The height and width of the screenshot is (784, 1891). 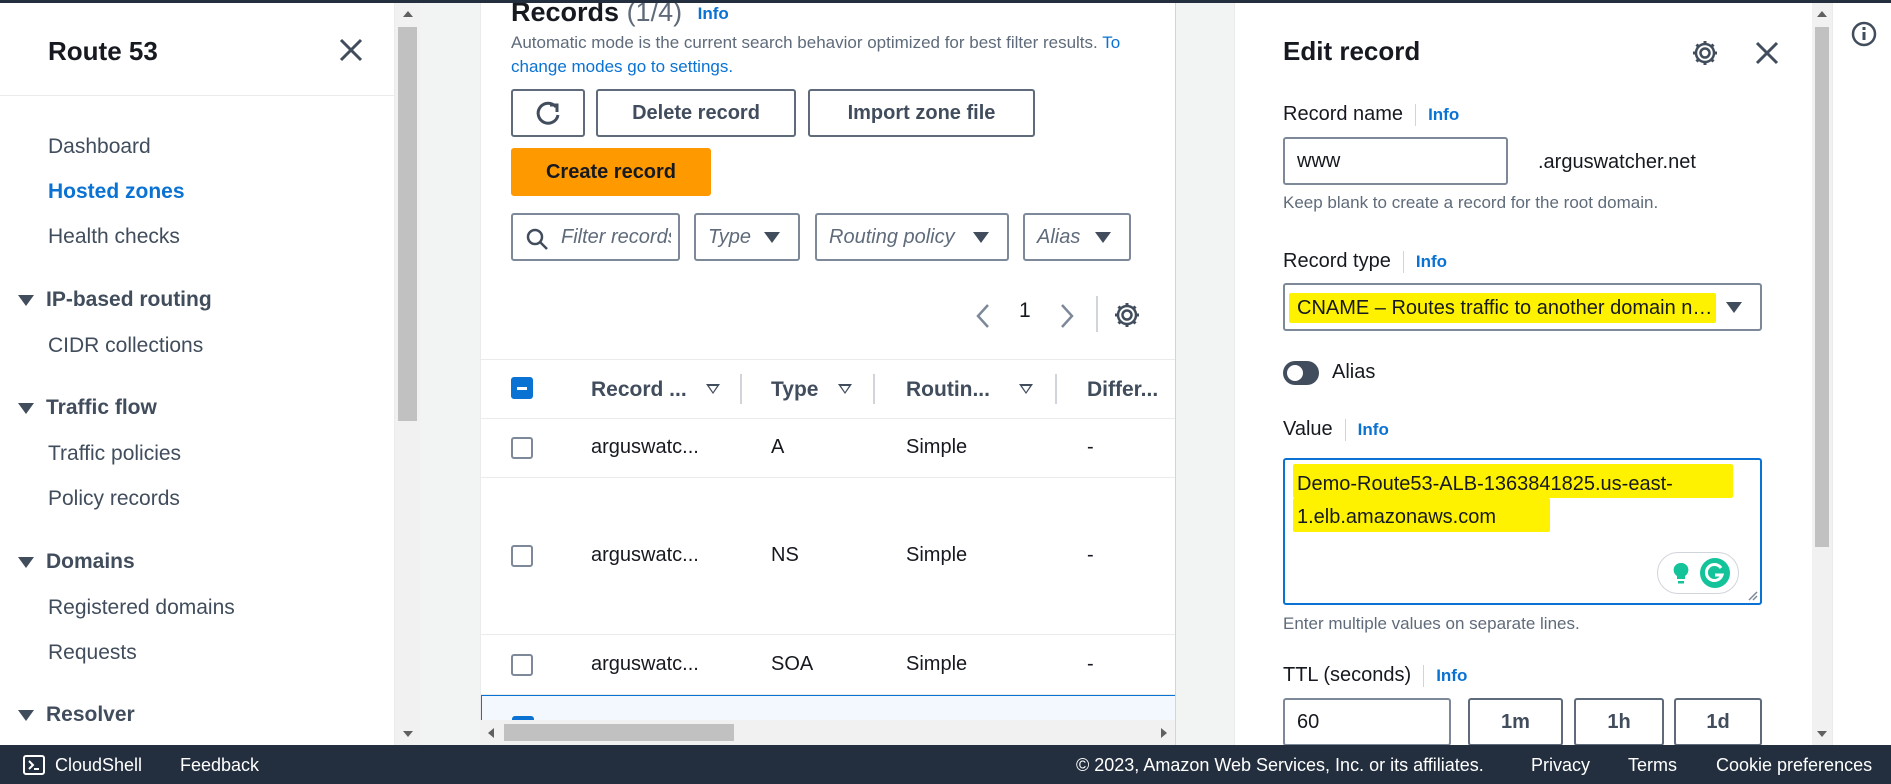 What do you see at coordinates (620, 15) in the screenshot?
I see `records-title: Records (1/4) Info` at bounding box center [620, 15].